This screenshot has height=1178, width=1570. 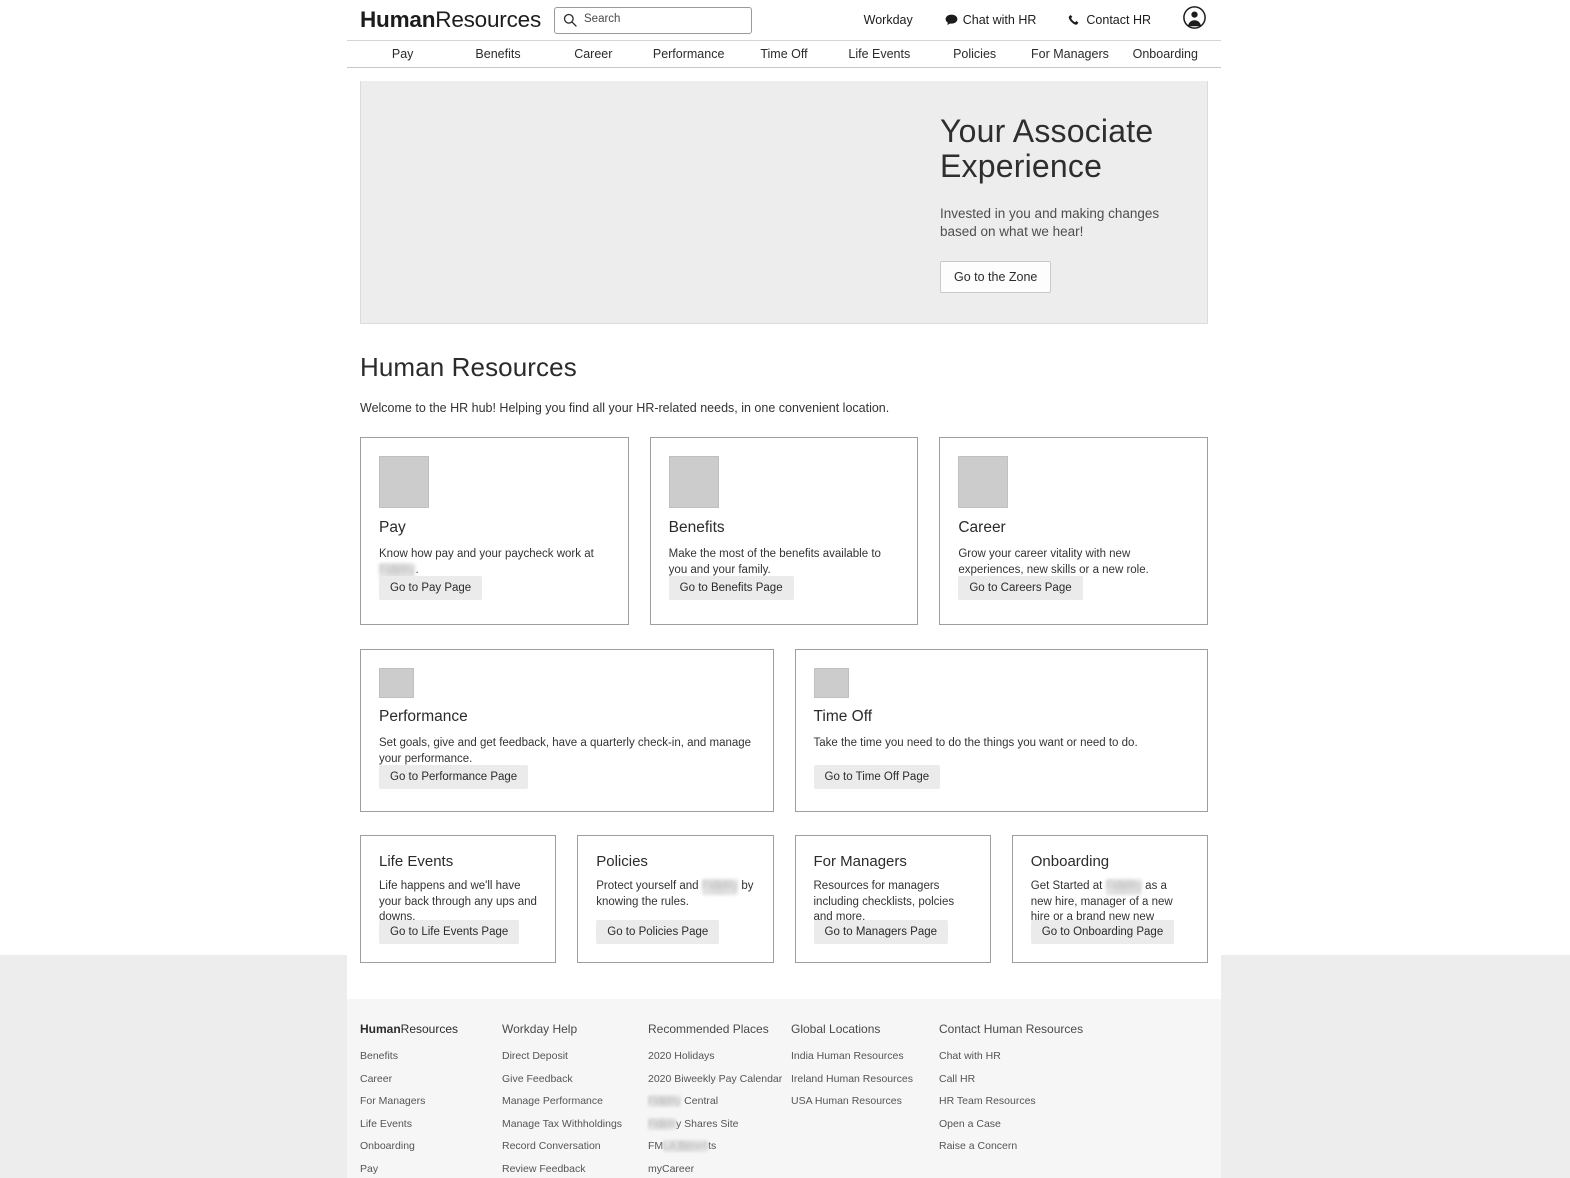 I want to click on nav-item-time-off: Time Off, so click(x=783, y=54).